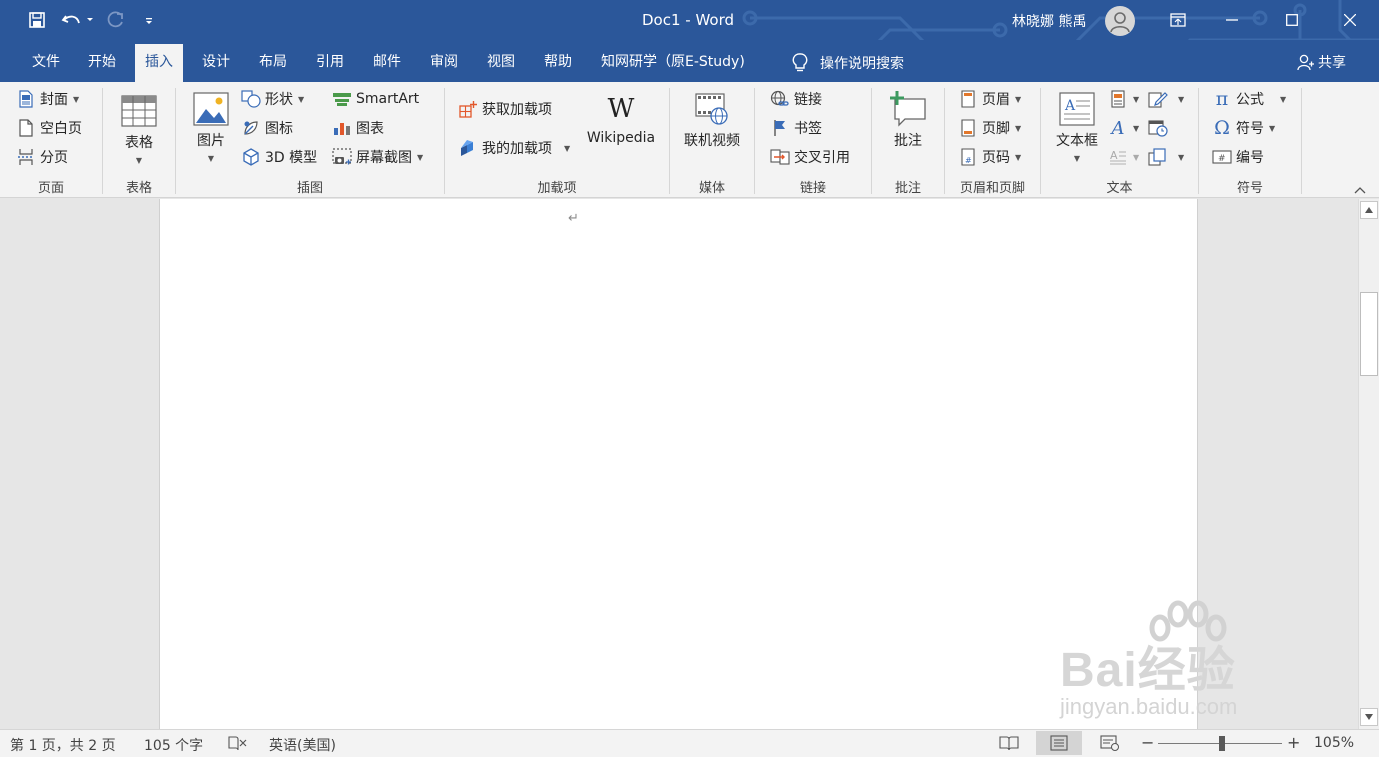  I want to click on lightbulb-icon, so click(800, 62).